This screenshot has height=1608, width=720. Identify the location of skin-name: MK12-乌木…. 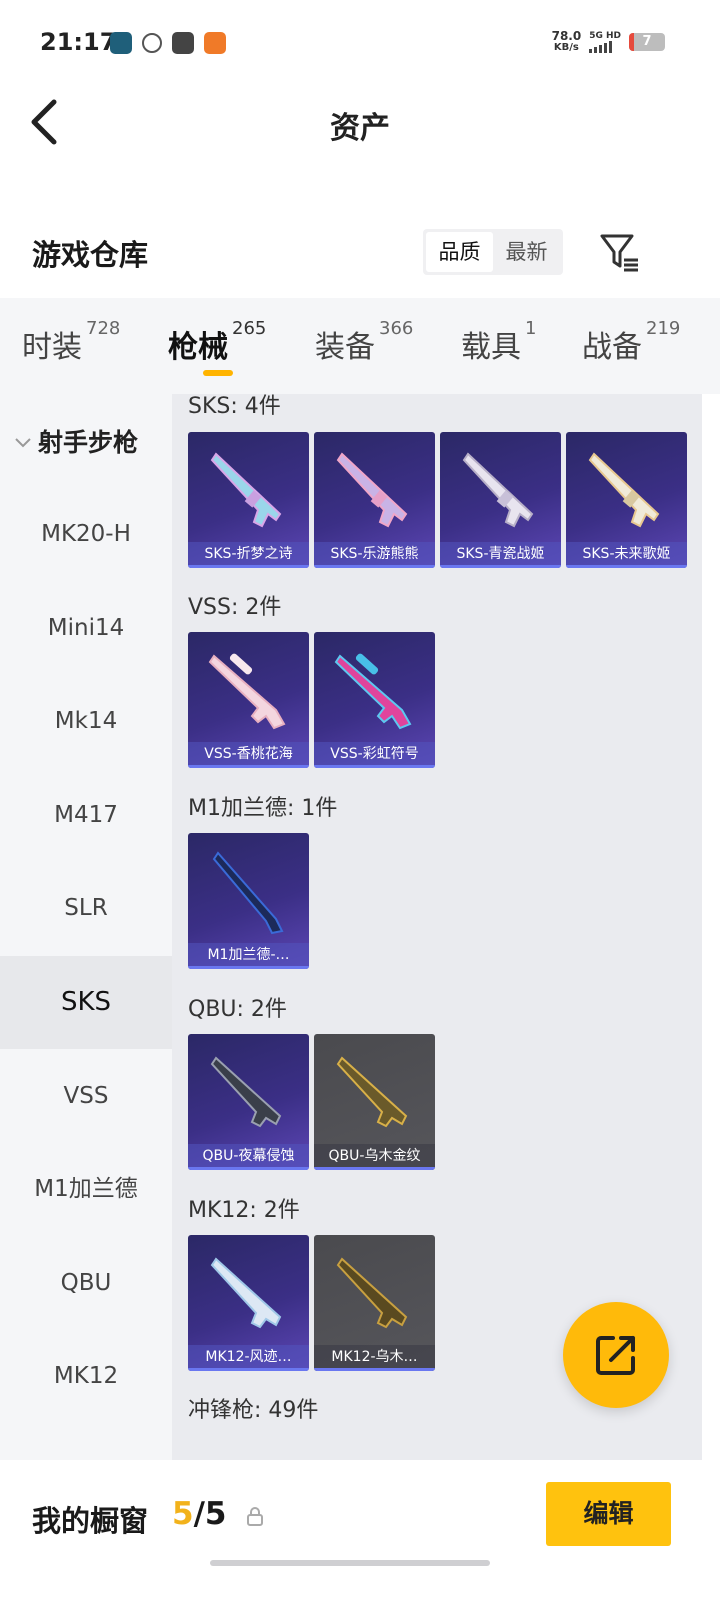
(374, 1358).